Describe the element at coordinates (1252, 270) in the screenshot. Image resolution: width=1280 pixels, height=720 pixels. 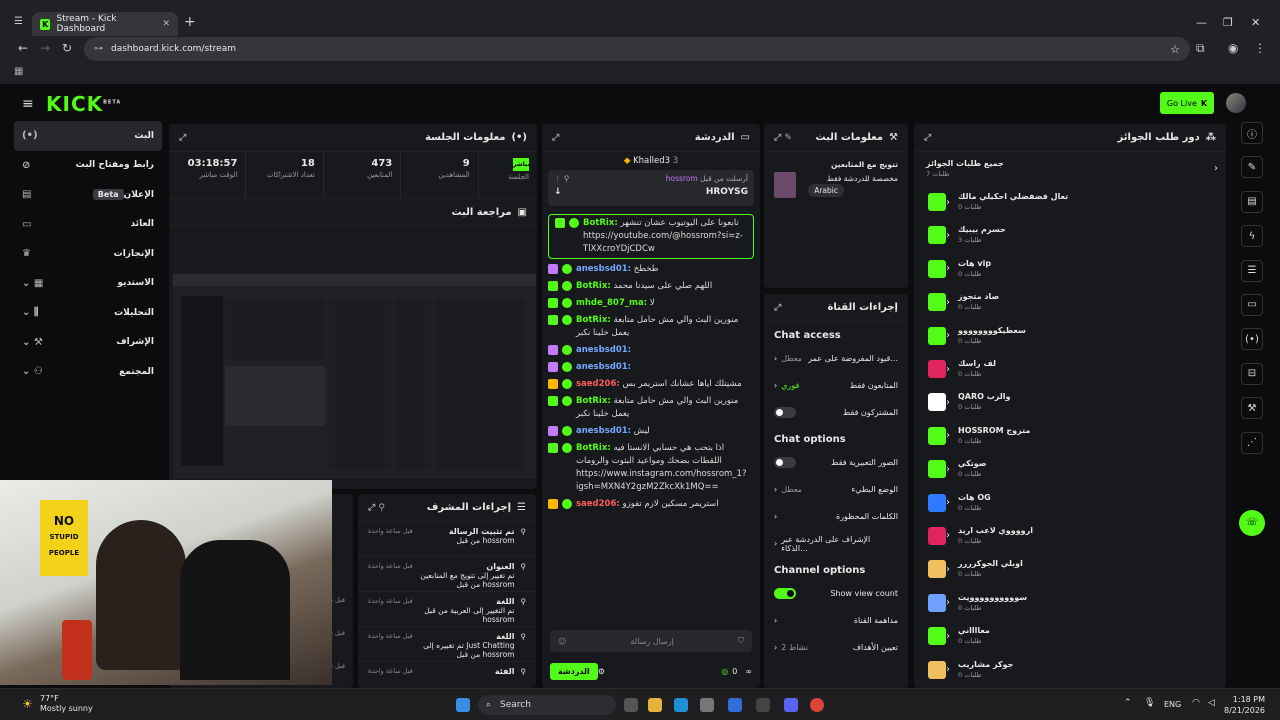
I see `list-icon: ☰` at that location.